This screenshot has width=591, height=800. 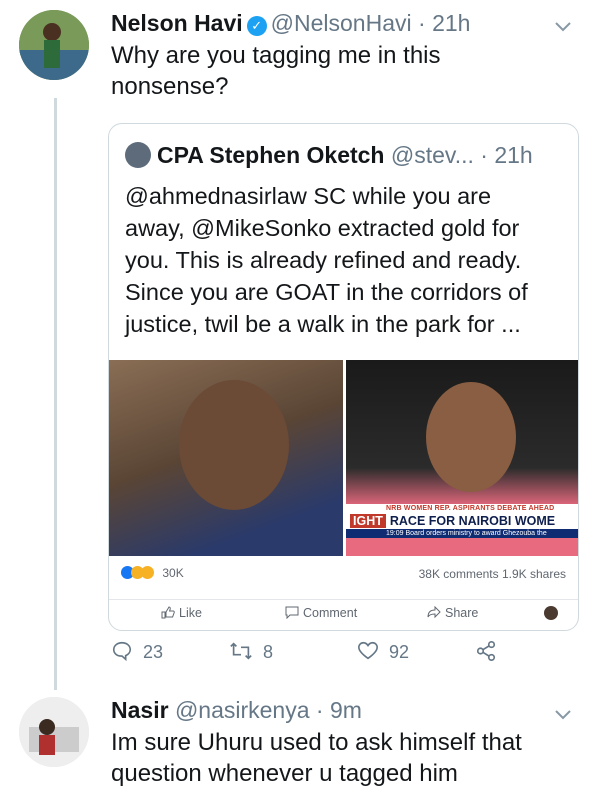 What do you see at coordinates (173, 573) in the screenshot?
I see `reaction-count: 30K` at bounding box center [173, 573].